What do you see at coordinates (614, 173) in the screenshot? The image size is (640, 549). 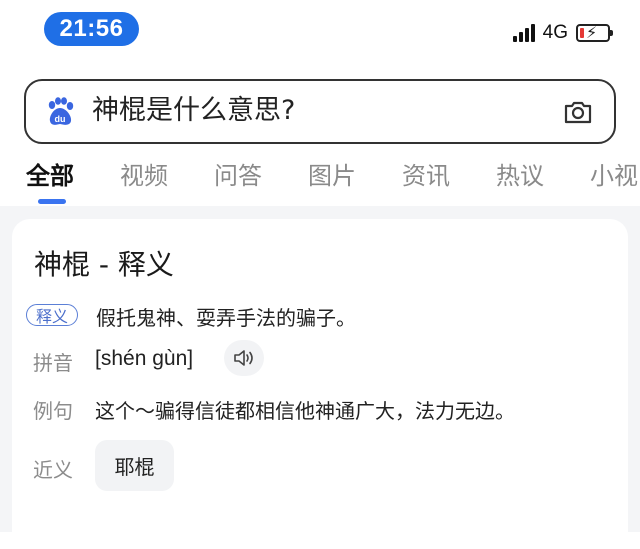 I see `tab-short-video: 小视` at bounding box center [614, 173].